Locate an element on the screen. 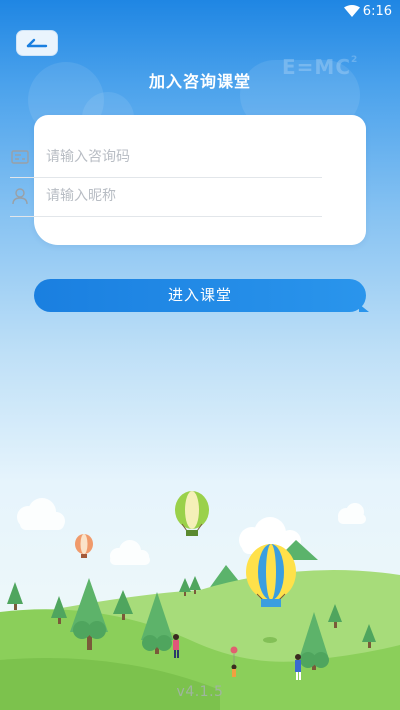 The height and width of the screenshot is (710, 400). orange-balloon is located at coordinates (84, 546).